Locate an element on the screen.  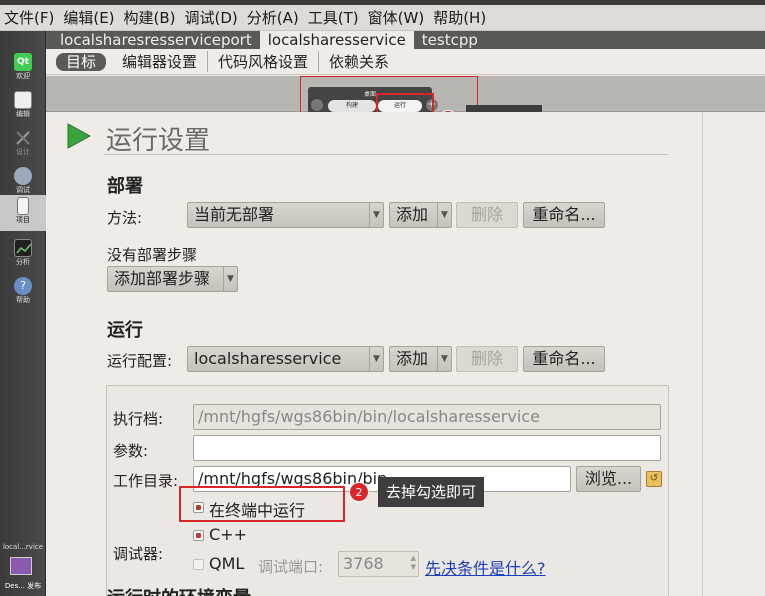
sidebar-item-project: 项目 is located at coordinates (23, 213).